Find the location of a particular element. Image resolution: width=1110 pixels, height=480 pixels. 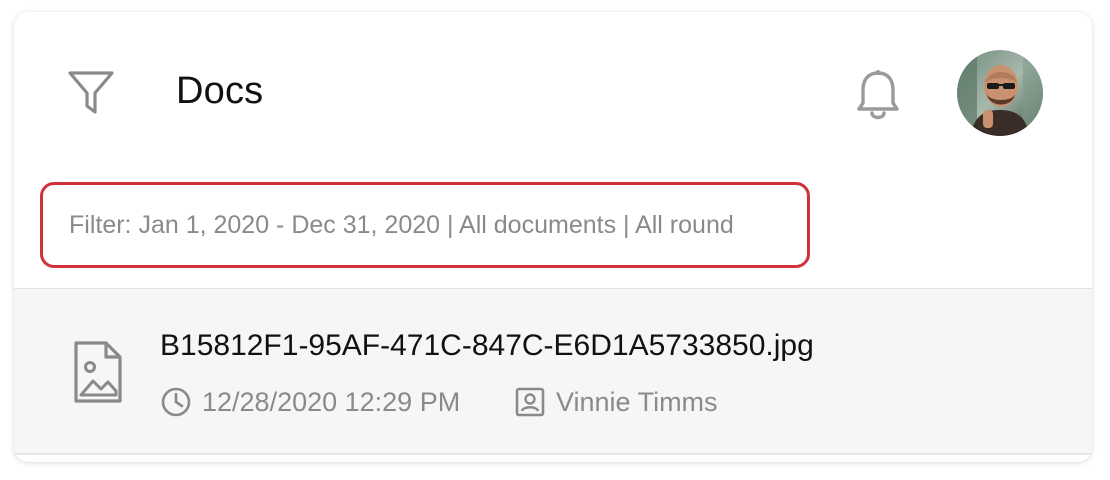

document-author: Vinnie Timms is located at coordinates (616, 402).